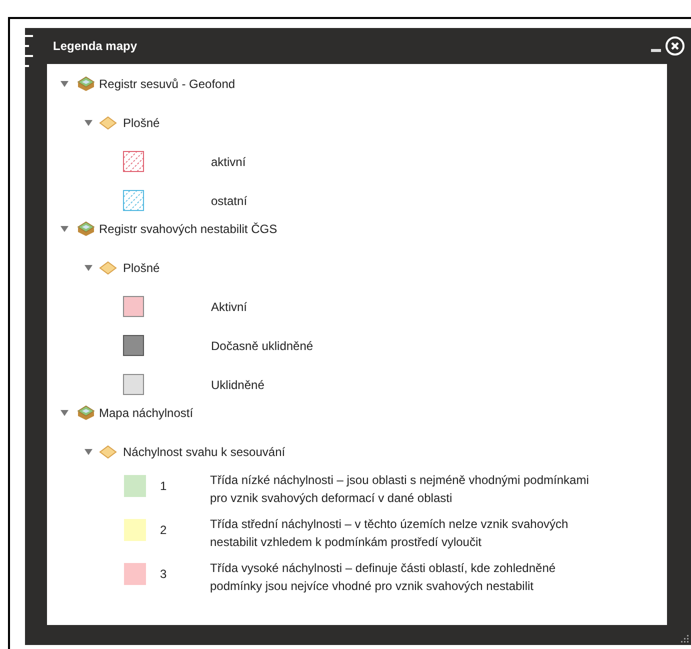  I want to click on class-number: 1, so click(164, 486).